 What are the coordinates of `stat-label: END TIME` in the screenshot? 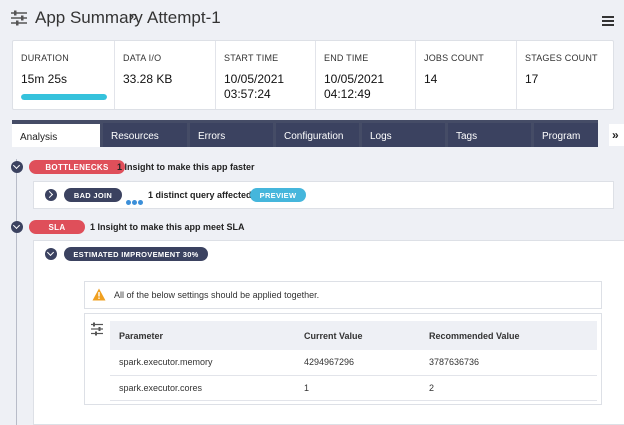 It's located at (346, 58).